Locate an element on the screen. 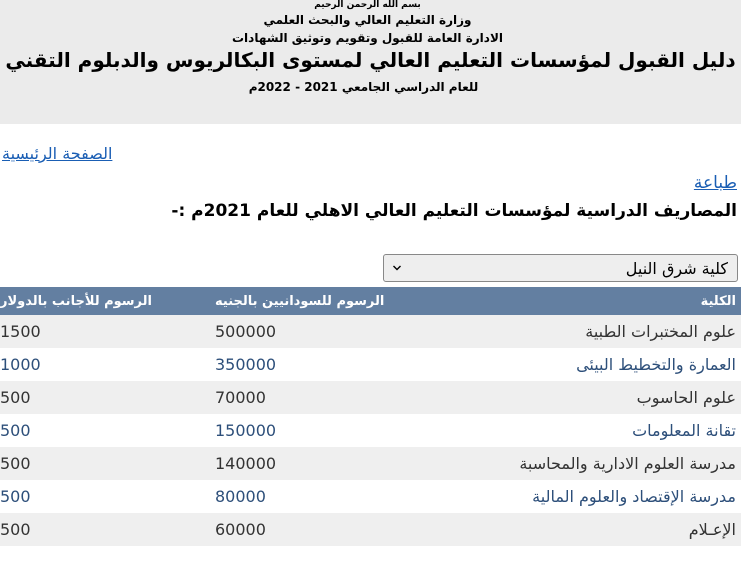 Image resolution: width=741 pixels, height=562 pixels. column-header-sudanese-fees: الرسوم للسودانيين بالجنيه is located at coordinates (321, 301).